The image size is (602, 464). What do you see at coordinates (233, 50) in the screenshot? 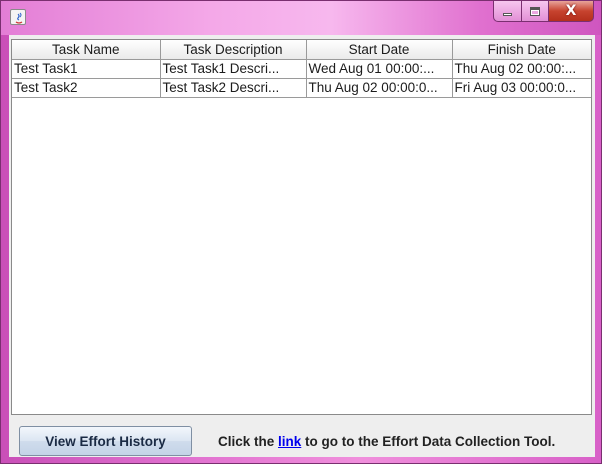
I see `column-header-task-description: Task Description` at bounding box center [233, 50].